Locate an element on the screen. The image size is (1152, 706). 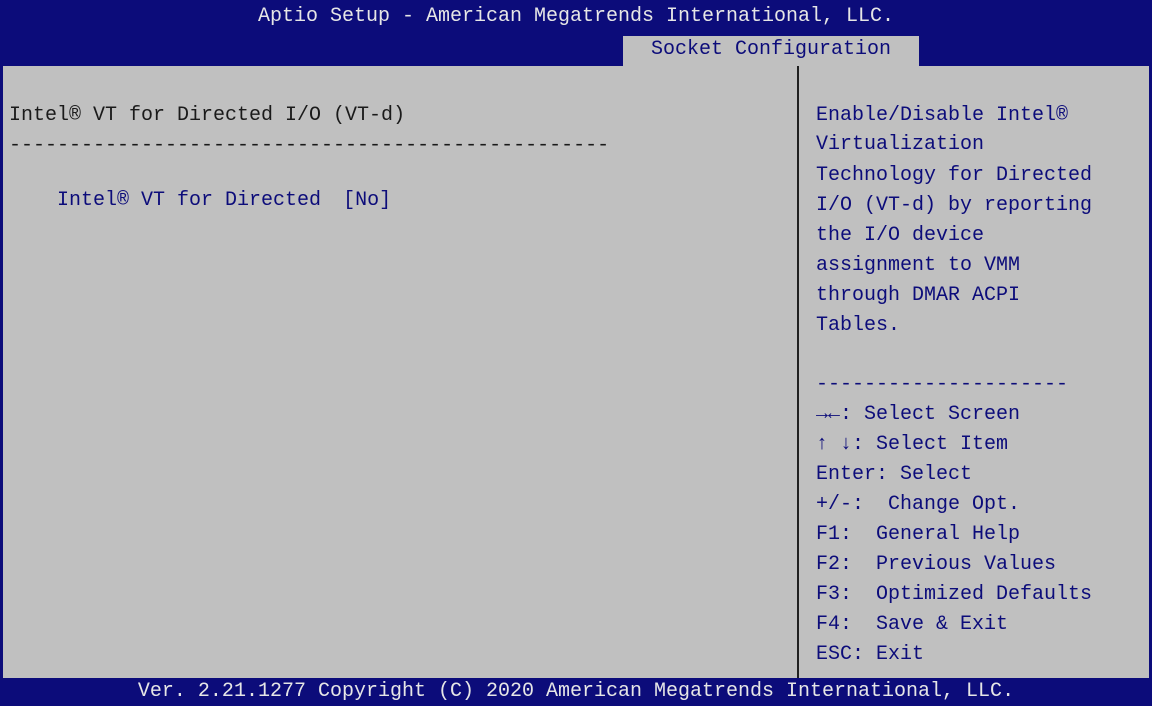
setting-intel-vt-d: Intel® VT for Directed [No] is located at coordinates (200, 201).